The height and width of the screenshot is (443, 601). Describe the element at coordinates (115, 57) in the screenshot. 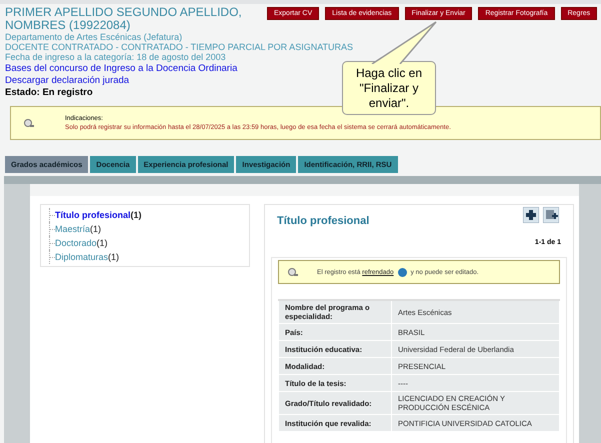

I see `entry-date-text: Fecha de ingreso a la categoría: 18 de agosto del 2003` at that location.